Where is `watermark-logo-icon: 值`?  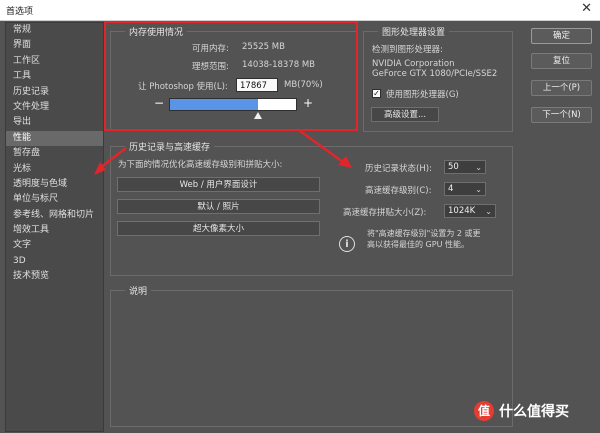
watermark-logo-icon: 值 is located at coordinates (484, 411).